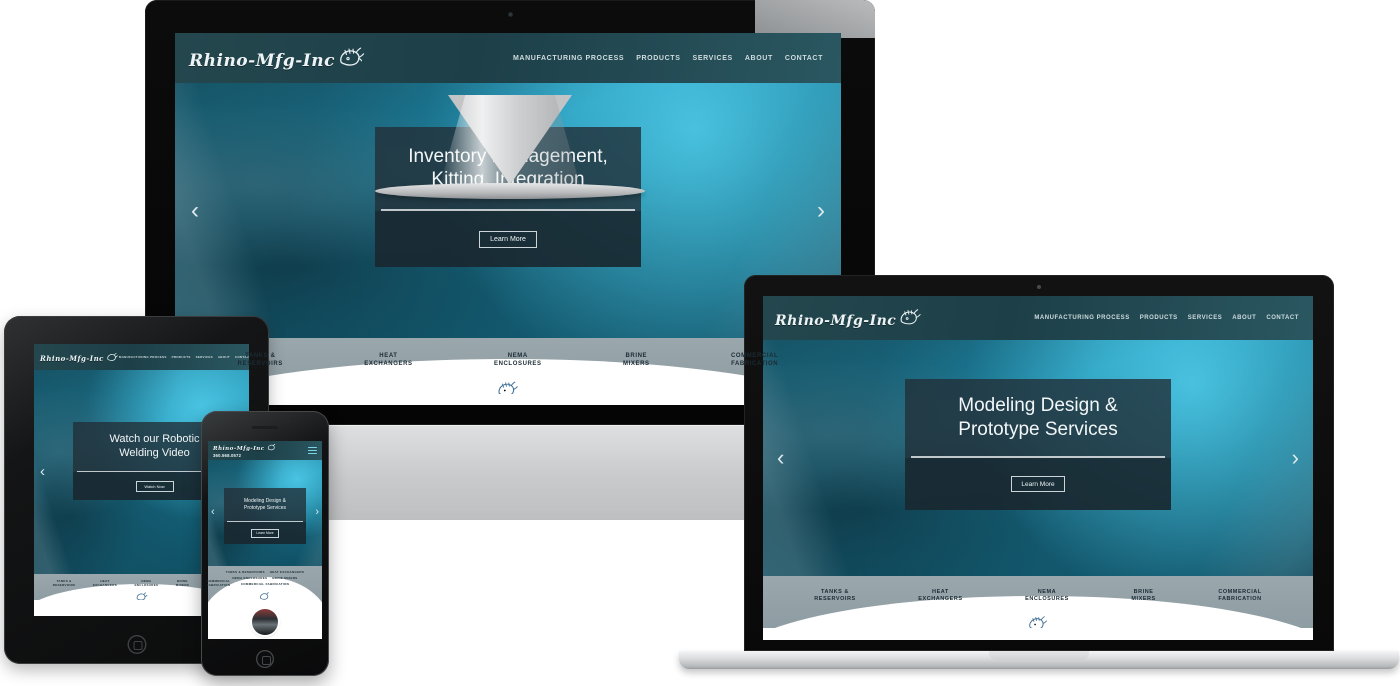 This screenshot has width=1400, height=686. Describe the element at coordinates (265, 659) in the screenshot. I see `iphone-home-button` at that location.